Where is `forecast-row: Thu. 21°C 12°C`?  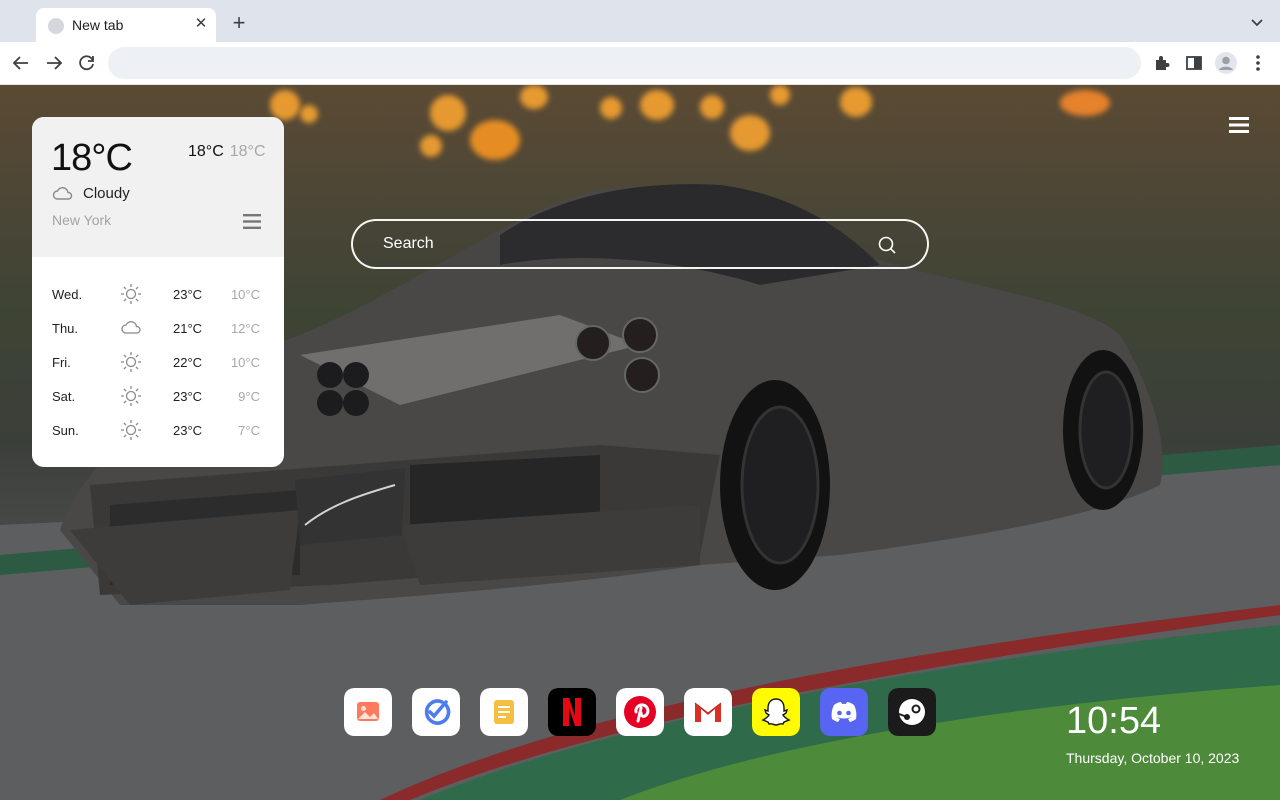 forecast-row: Thu. 21°C 12°C is located at coordinates (158, 328).